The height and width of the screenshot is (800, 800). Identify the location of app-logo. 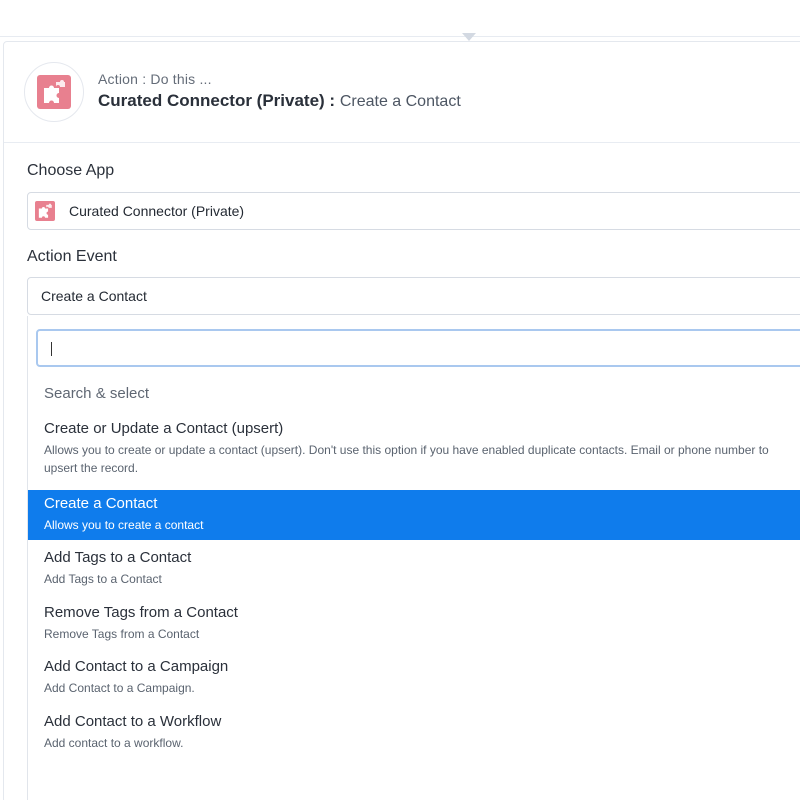
(54, 92).